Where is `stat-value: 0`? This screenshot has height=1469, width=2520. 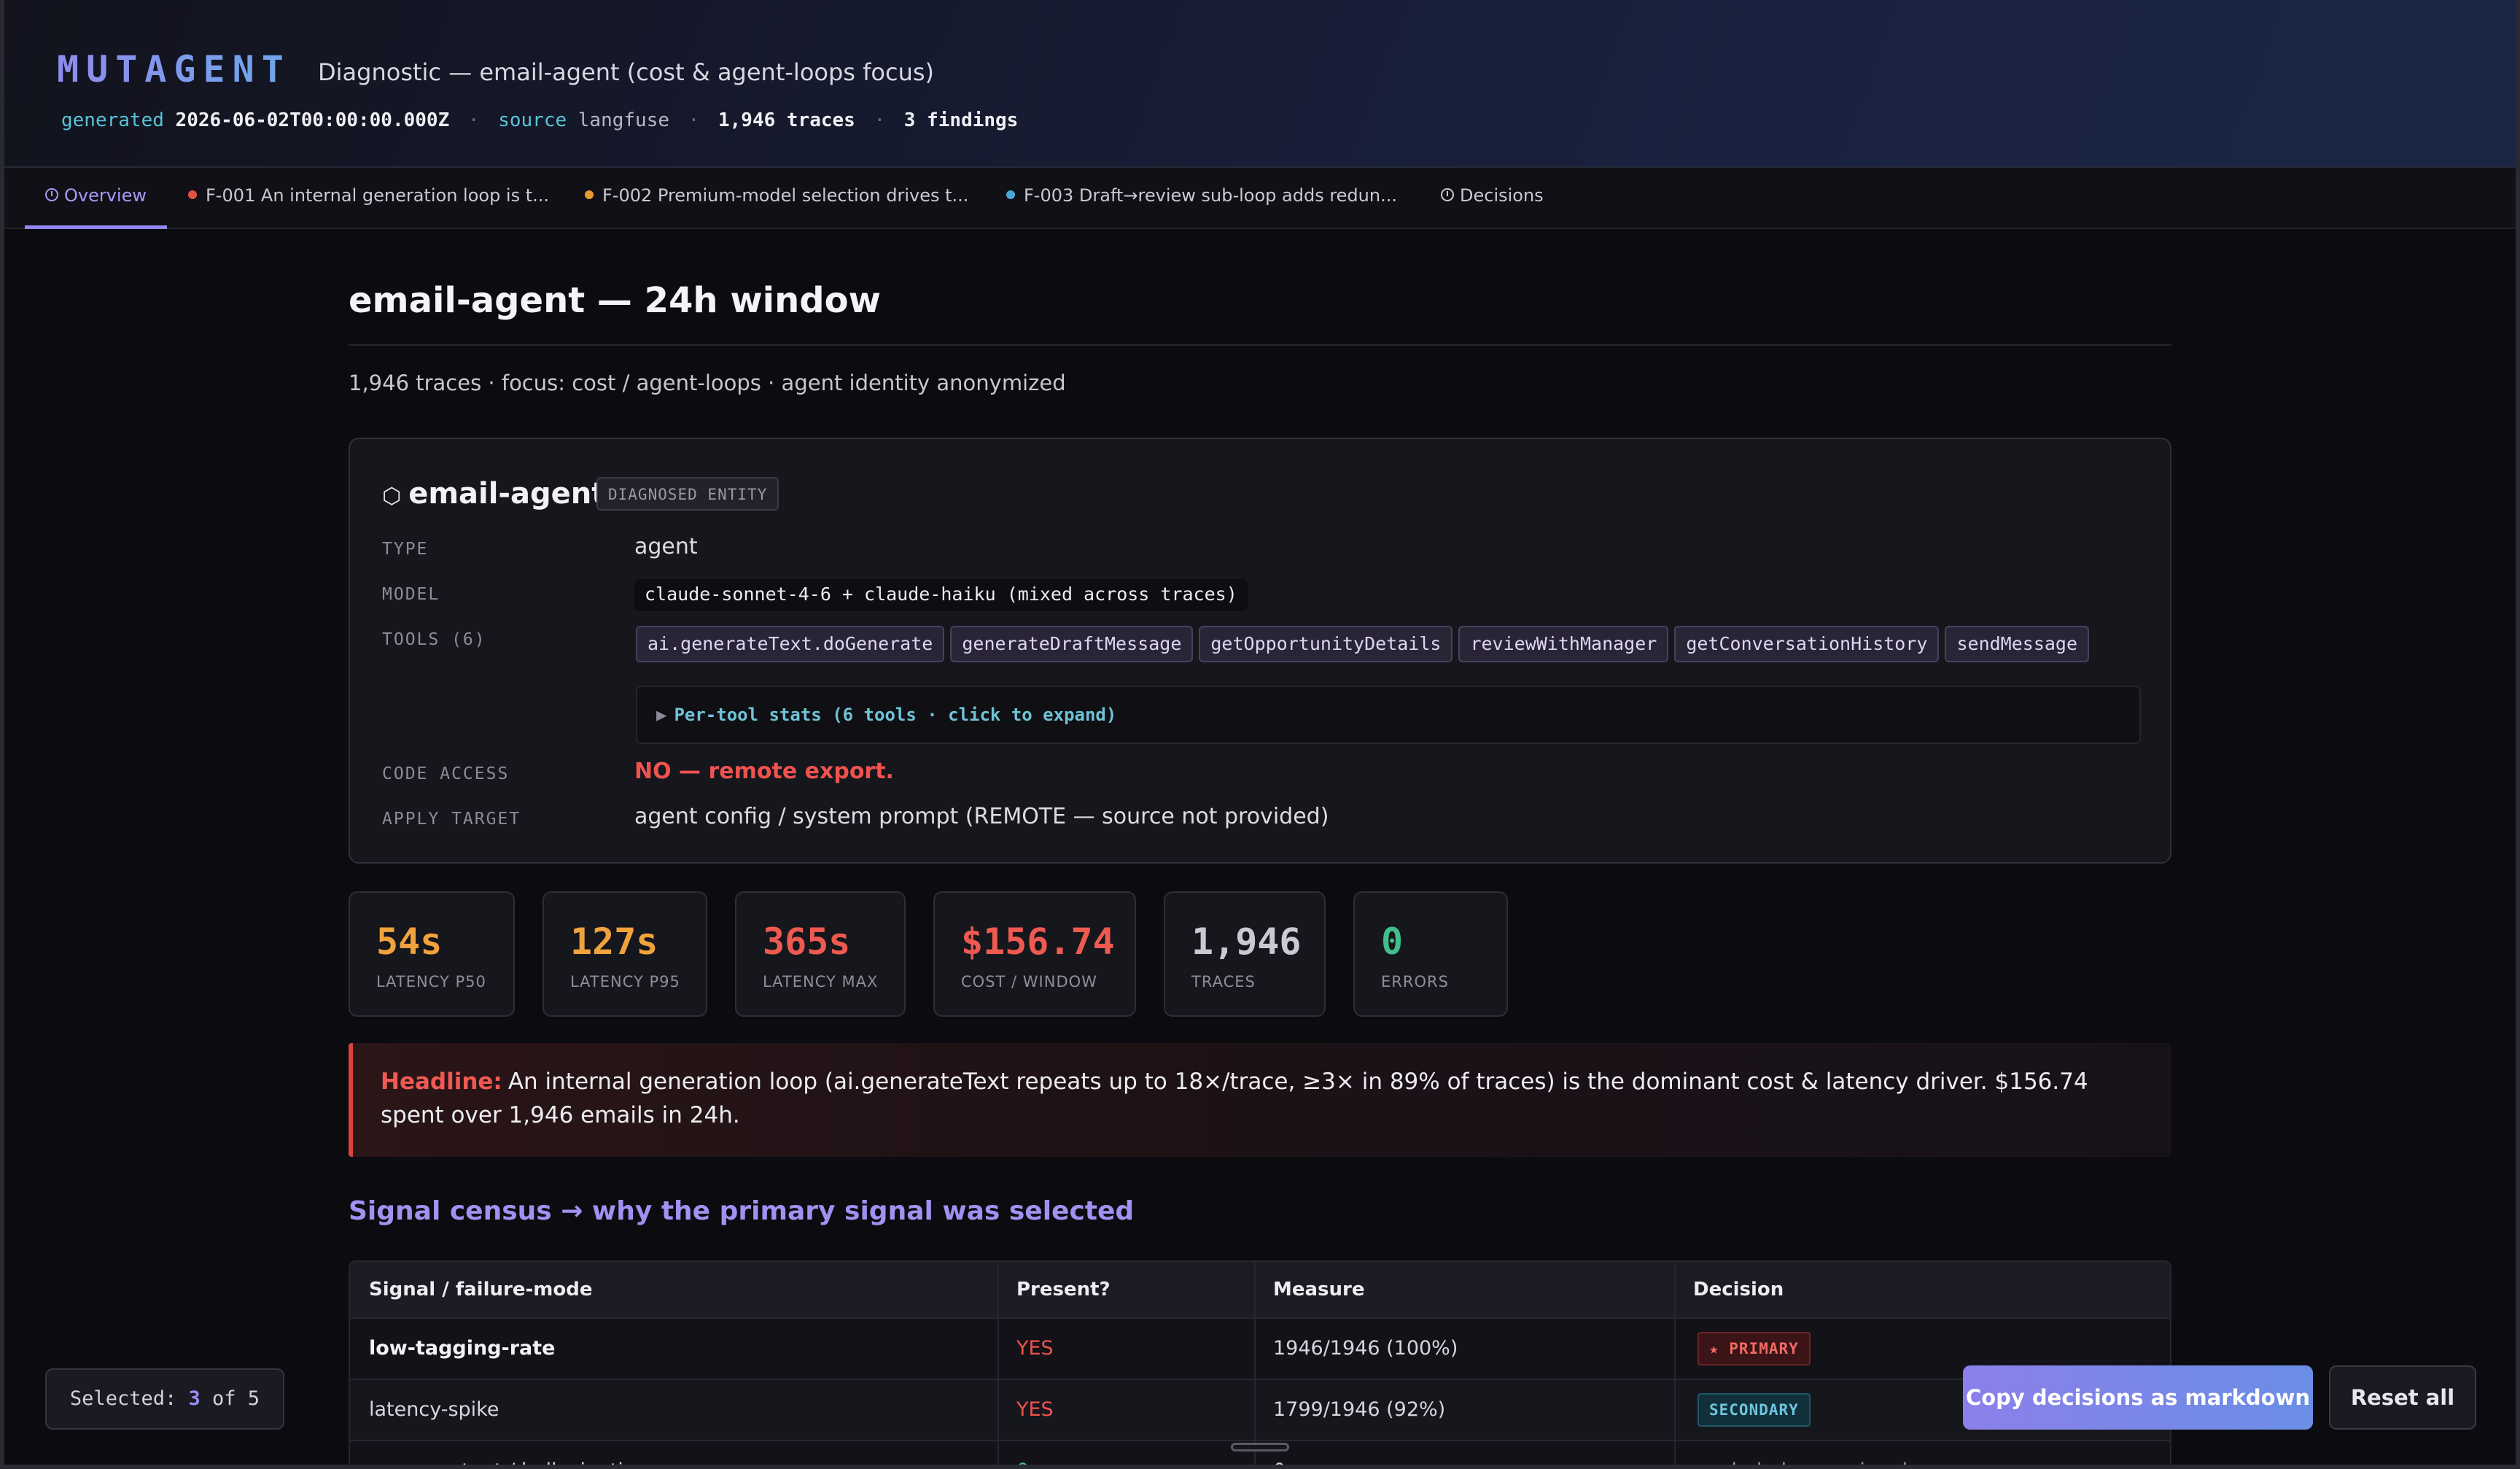 stat-value: 0 is located at coordinates (1392, 941).